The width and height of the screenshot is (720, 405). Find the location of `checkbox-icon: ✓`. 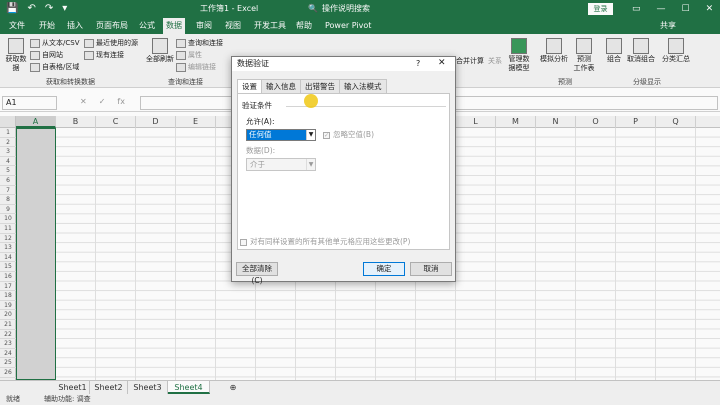

checkbox-icon: ✓ is located at coordinates (326, 135).